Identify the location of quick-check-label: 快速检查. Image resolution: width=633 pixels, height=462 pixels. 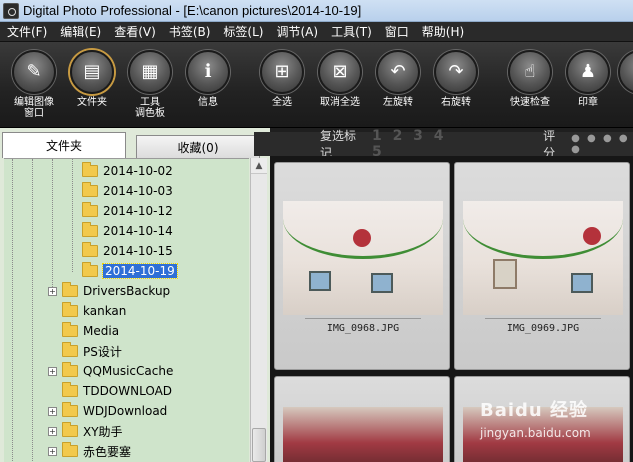
(530, 102).